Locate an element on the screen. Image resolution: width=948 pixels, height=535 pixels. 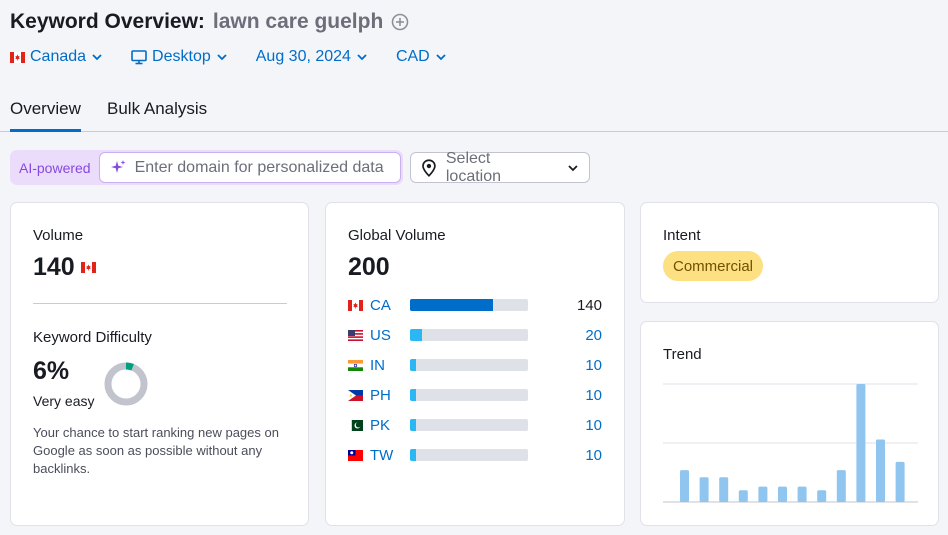
trend-card: Trend is located at coordinates (789, 423).